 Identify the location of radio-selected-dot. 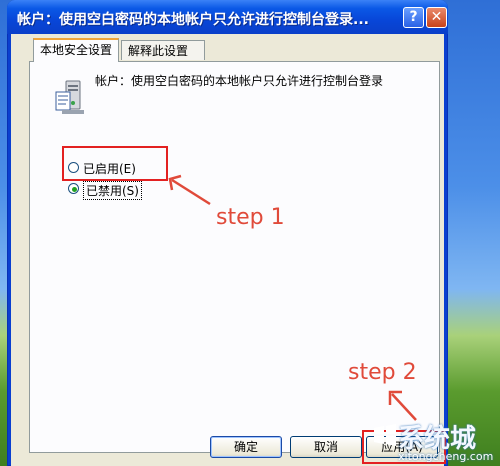
(74, 189).